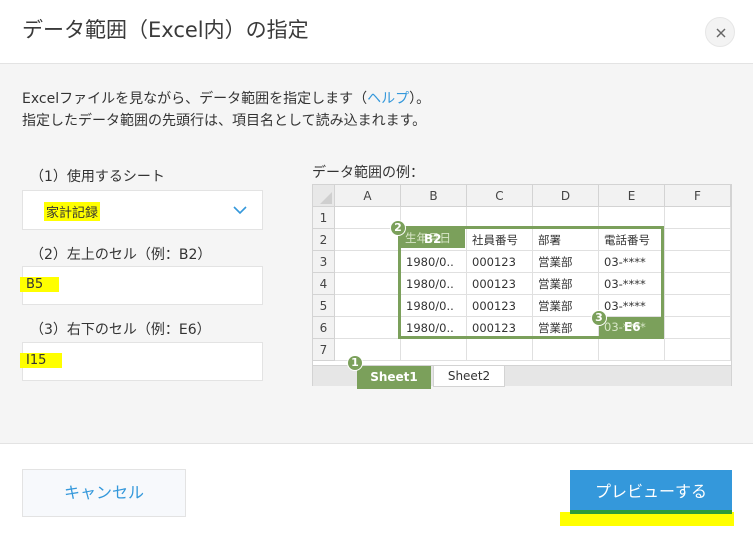 The height and width of the screenshot is (536, 753). Describe the element at coordinates (324, 218) in the screenshot. I see `row-header: 1` at that location.